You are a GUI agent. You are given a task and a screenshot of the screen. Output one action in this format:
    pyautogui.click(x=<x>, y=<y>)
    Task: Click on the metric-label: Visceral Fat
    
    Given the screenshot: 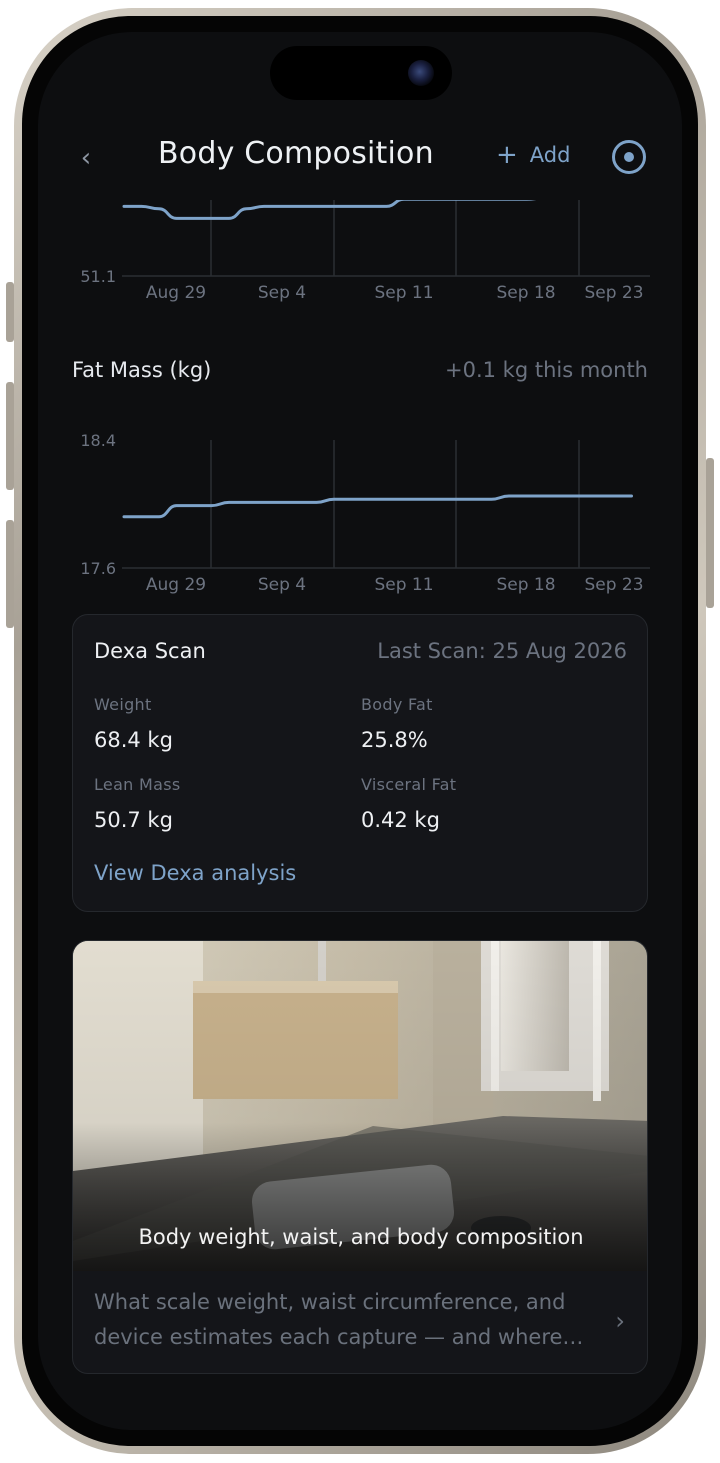 What is the action you would take?
    pyautogui.click(x=409, y=784)
    